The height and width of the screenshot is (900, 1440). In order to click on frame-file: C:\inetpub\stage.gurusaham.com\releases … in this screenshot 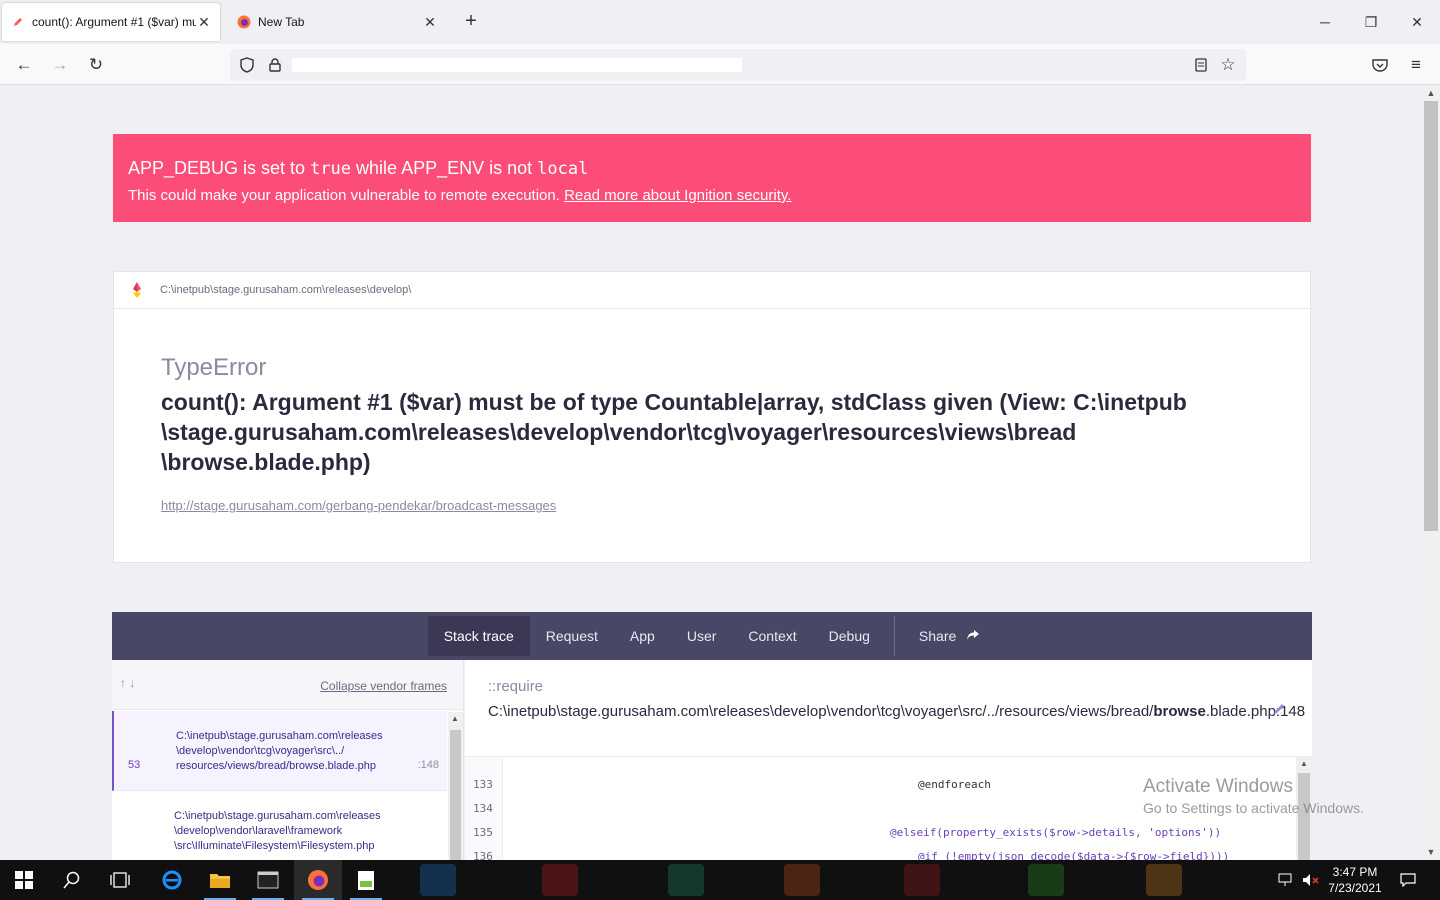, I will do `click(279, 751)`.